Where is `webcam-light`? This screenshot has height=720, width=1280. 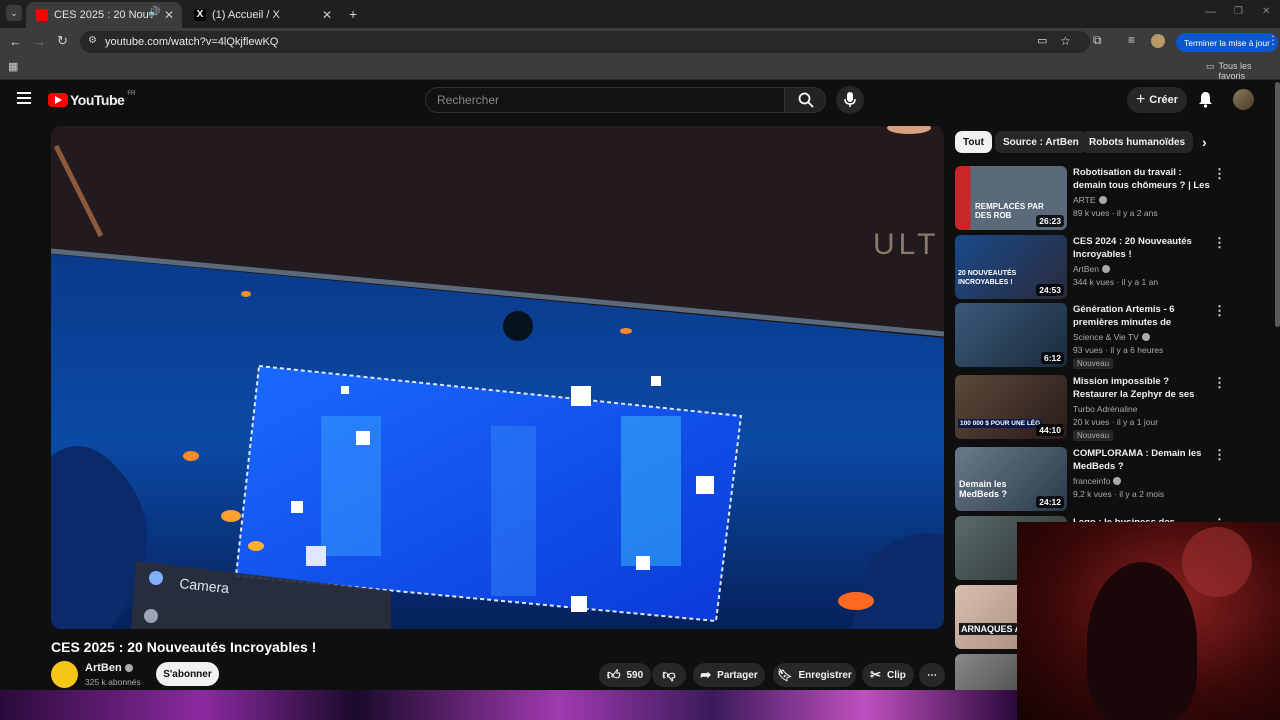 webcam-light is located at coordinates (1217, 562).